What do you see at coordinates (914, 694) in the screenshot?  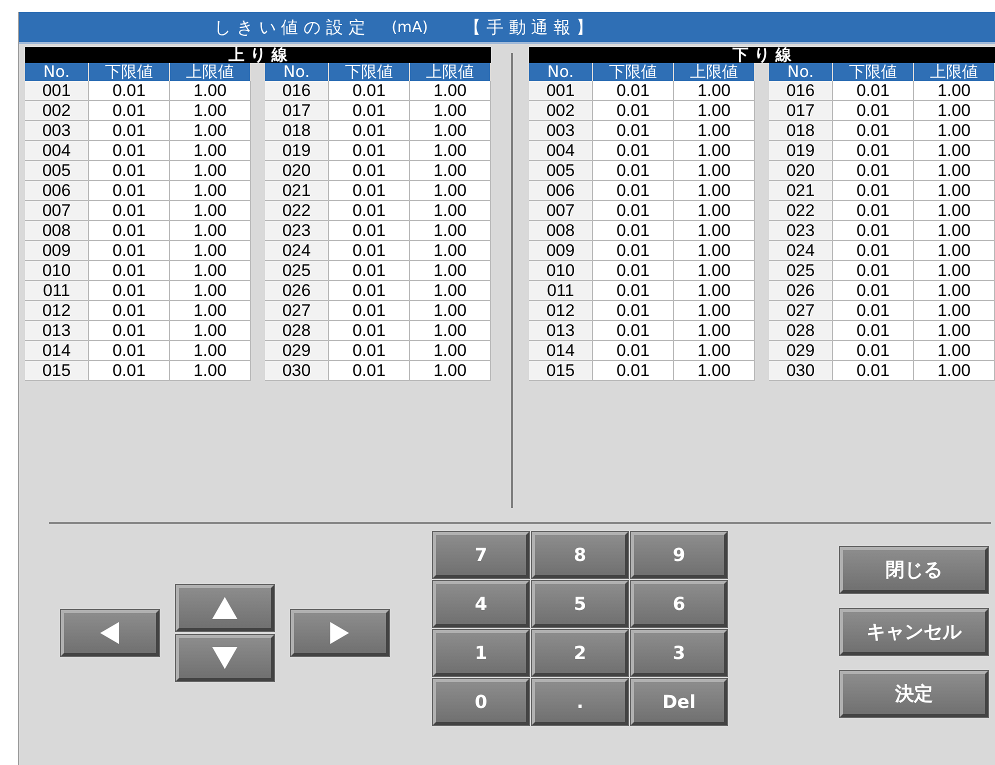 I see `action-button: 決定` at bounding box center [914, 694].